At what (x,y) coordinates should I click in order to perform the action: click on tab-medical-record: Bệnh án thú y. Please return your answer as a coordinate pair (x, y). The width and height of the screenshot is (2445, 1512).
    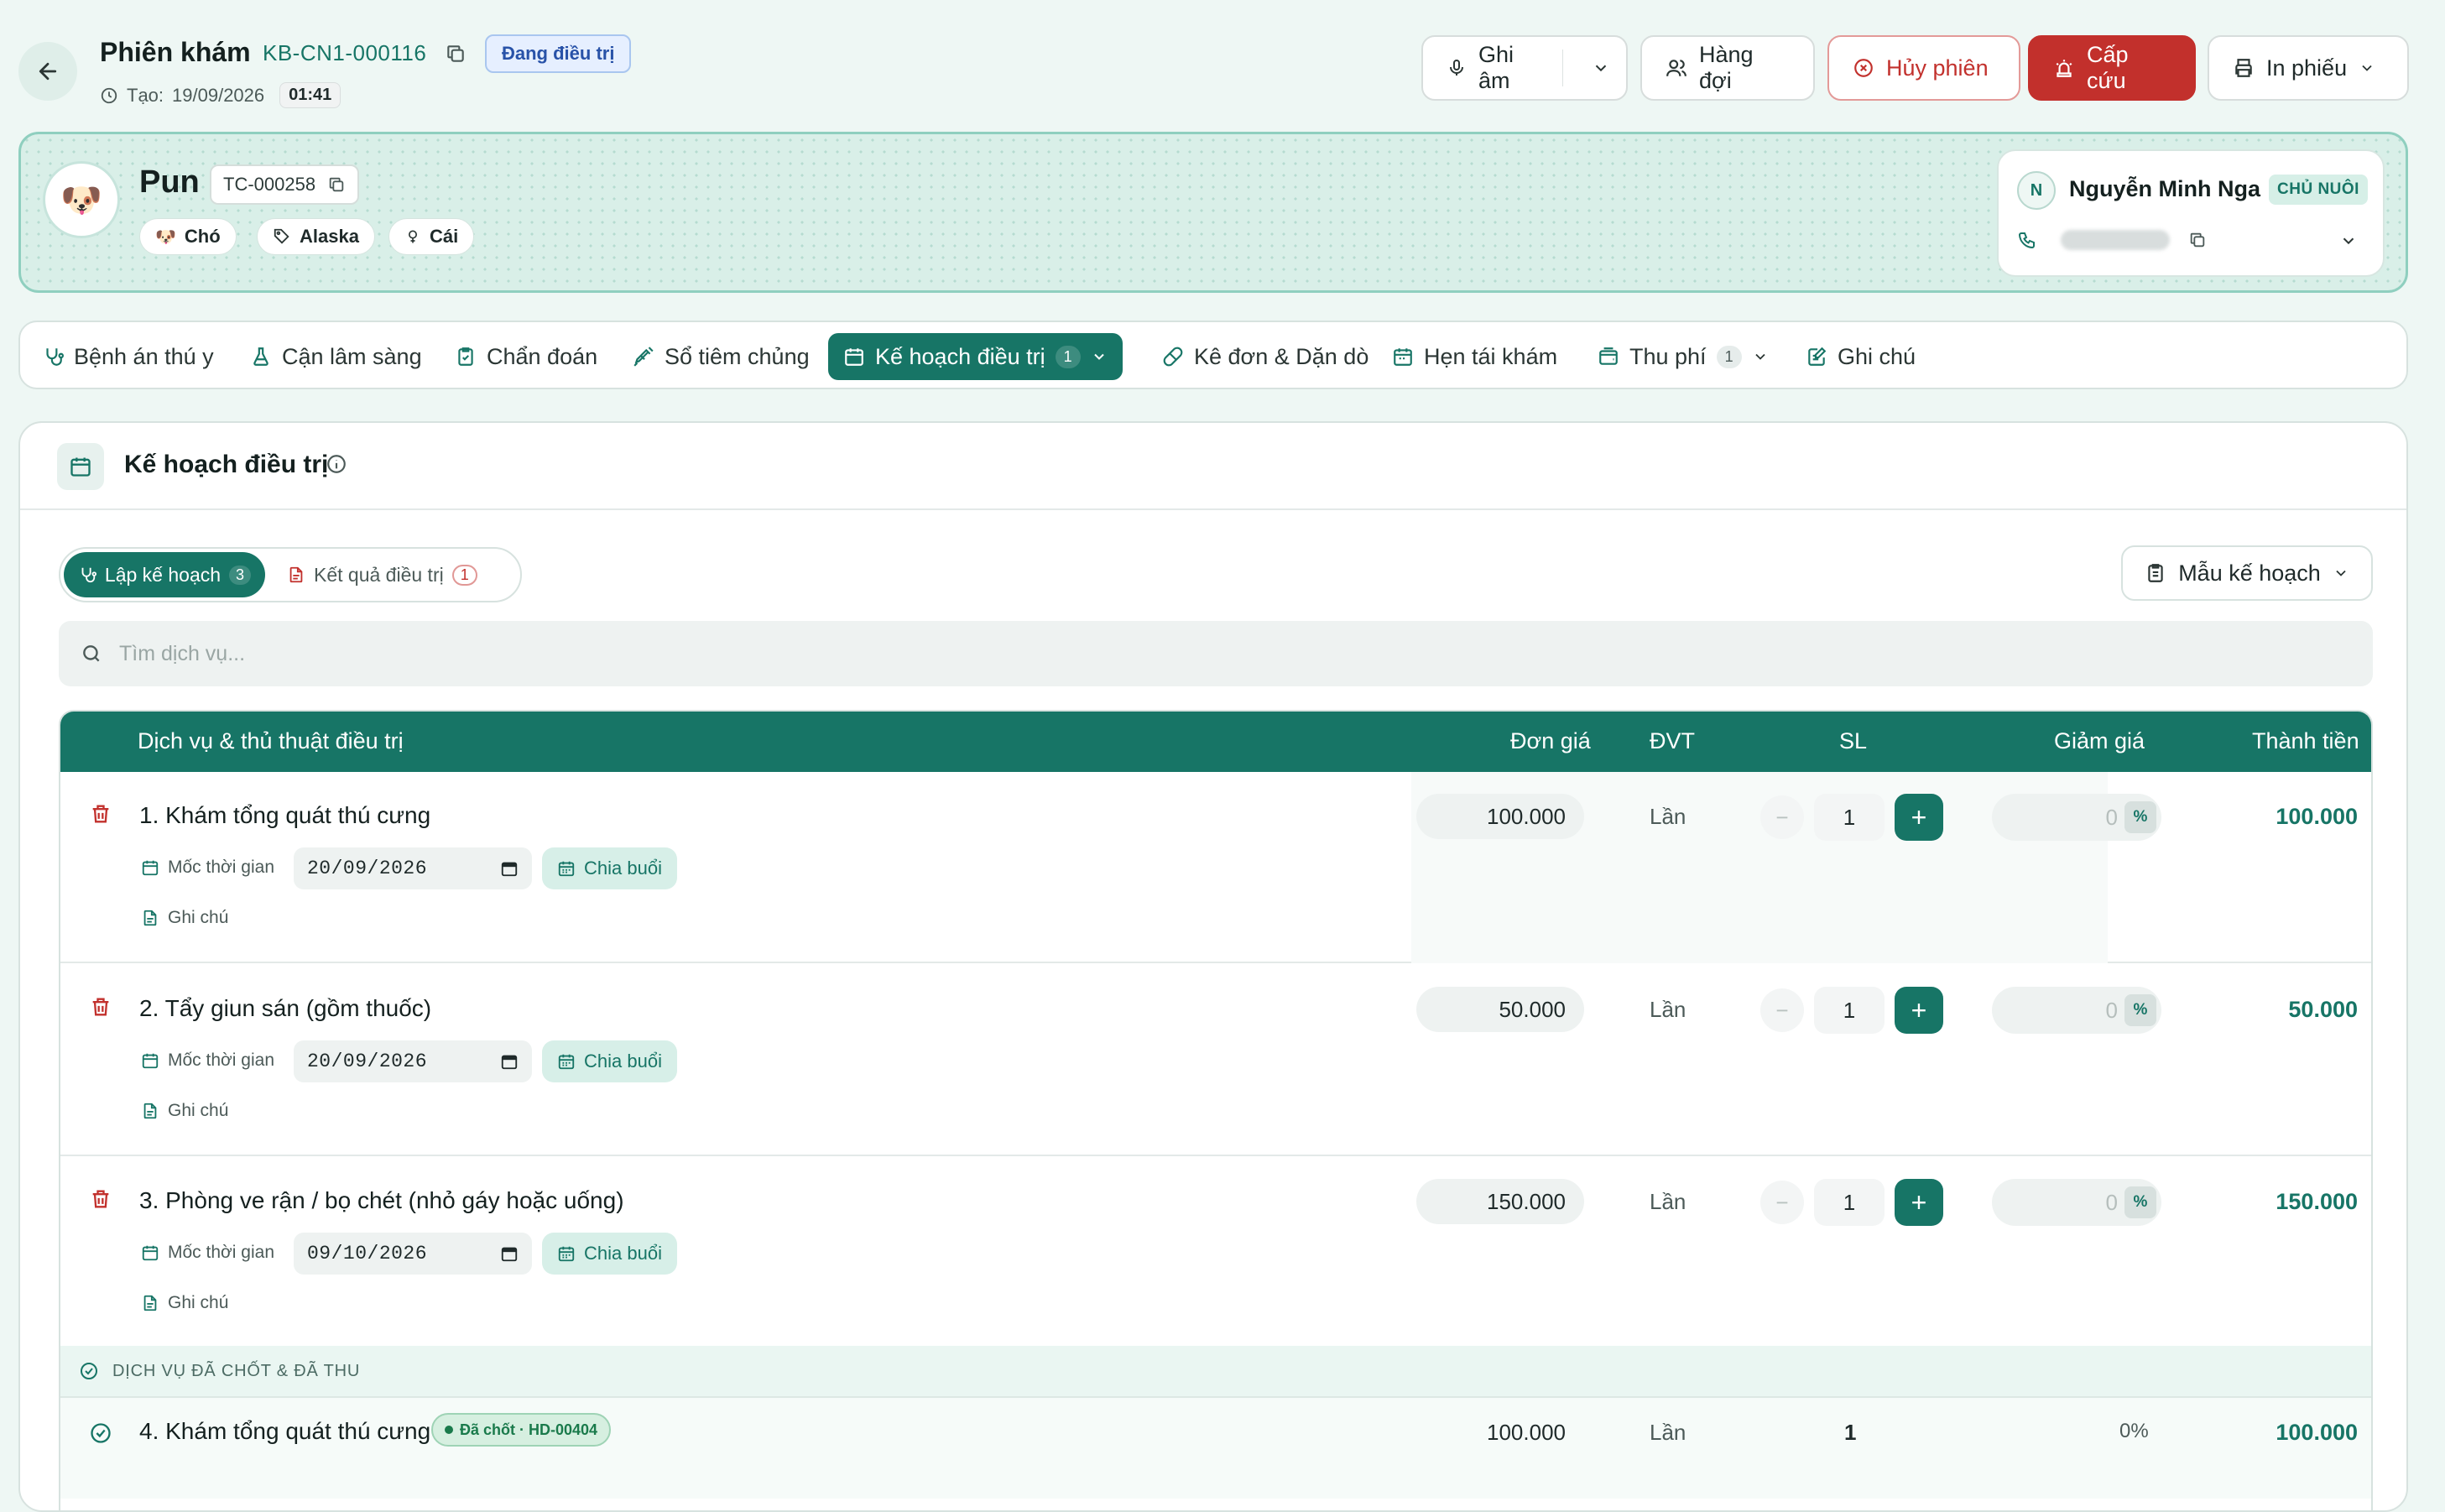
    Looking at the image, I should click on (128, 357).